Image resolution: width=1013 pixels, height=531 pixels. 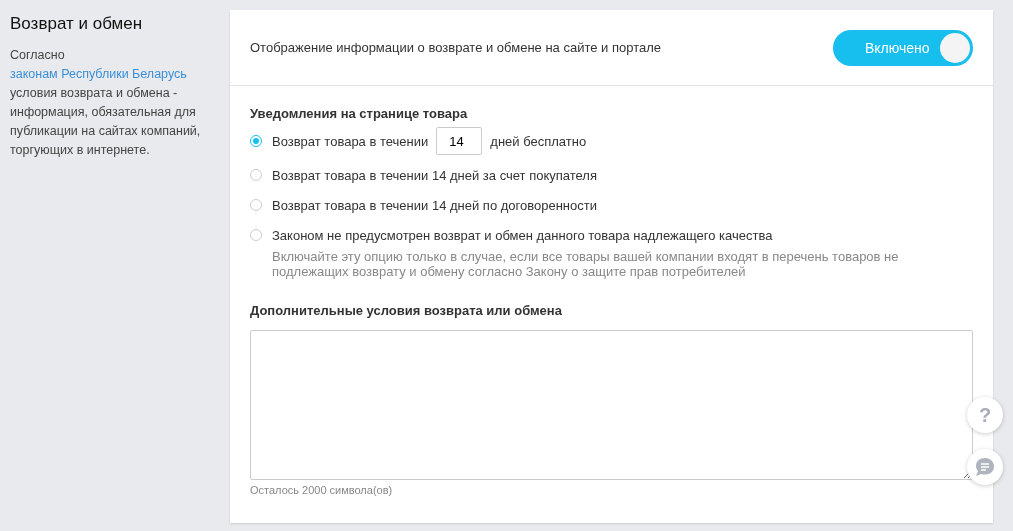 I want to click on law-link: законам Республики Беларусь, so click(x=98, y=74).